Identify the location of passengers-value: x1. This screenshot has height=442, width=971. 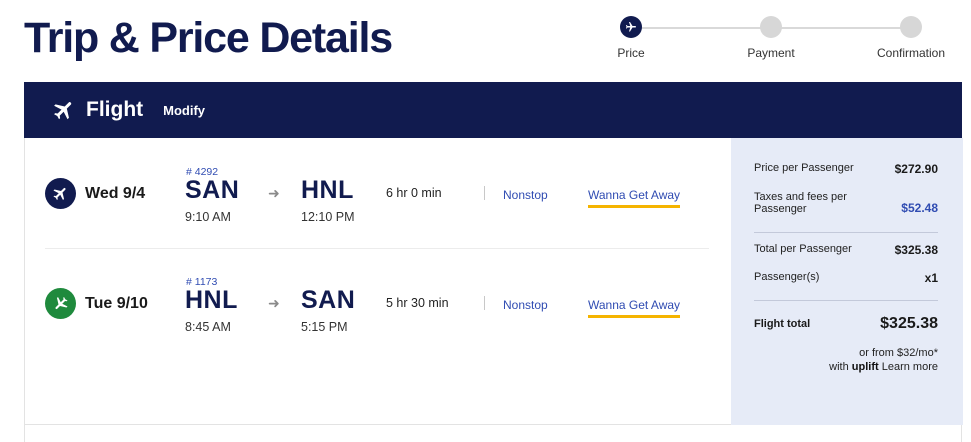
(931, 278).